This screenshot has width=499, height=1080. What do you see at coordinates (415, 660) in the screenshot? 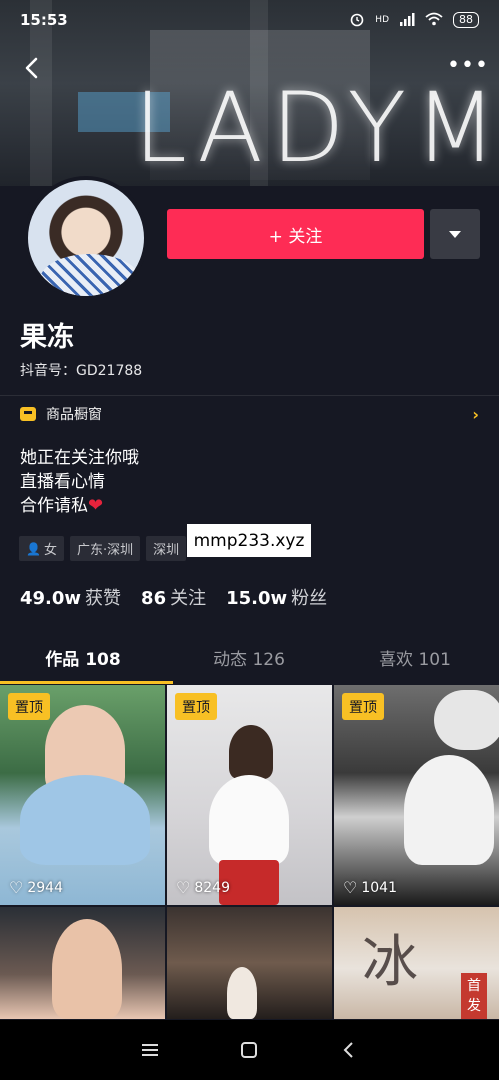
I see `tab-likes: 喜欢 101` at bounding box center [415, 660].